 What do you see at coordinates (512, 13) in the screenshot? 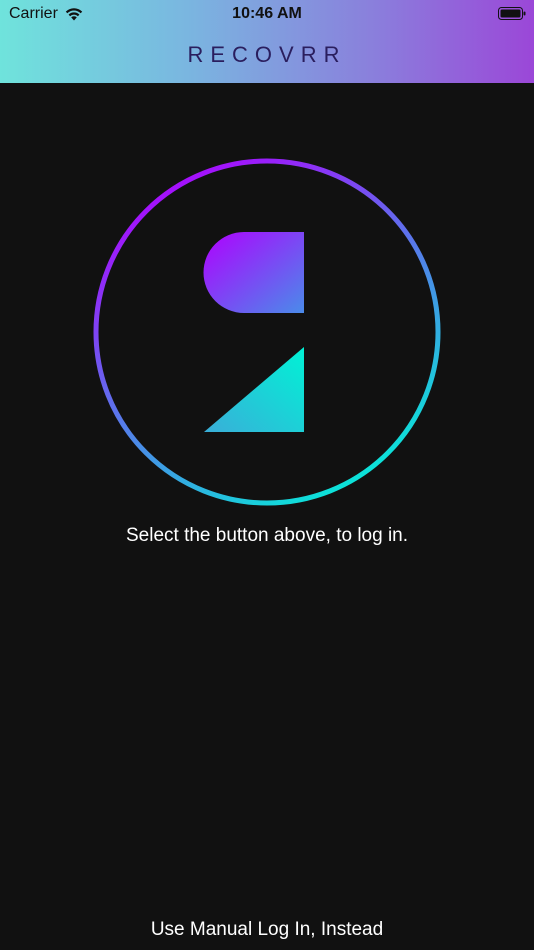
I see `battery-icon` at bounding box center [512, 13].